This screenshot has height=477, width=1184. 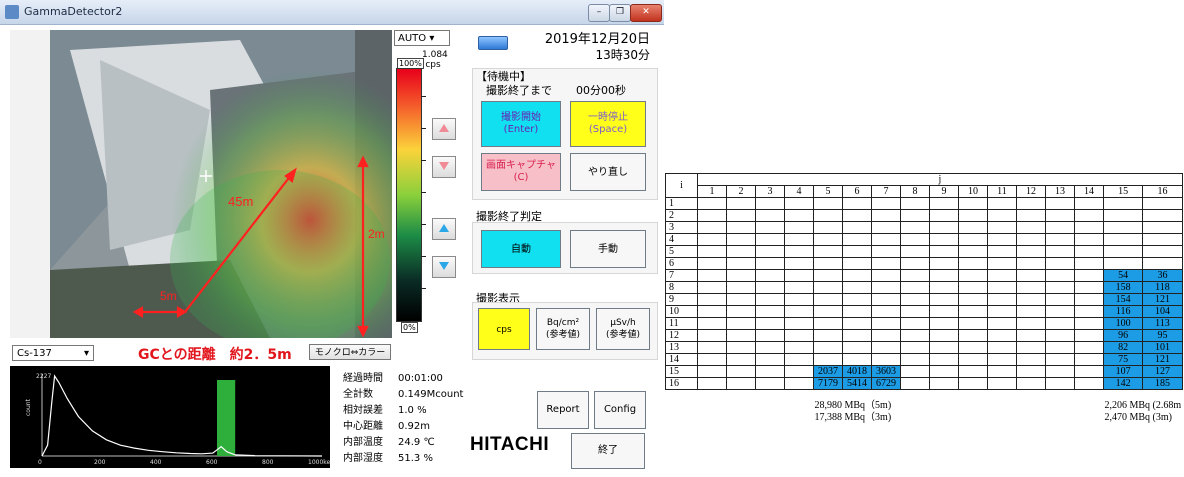 I want to click on table-note-row: 17,388 MBq（3m) 2,470 MBq (3m), so click(x=924, y=418).